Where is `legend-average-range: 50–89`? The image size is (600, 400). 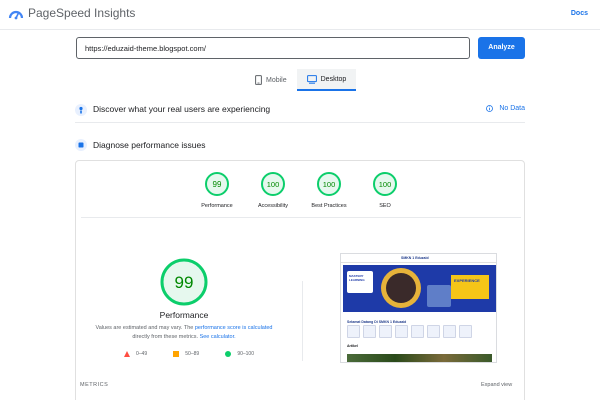 legend-average-range: 50–89 is located at coordinates (192, 354).